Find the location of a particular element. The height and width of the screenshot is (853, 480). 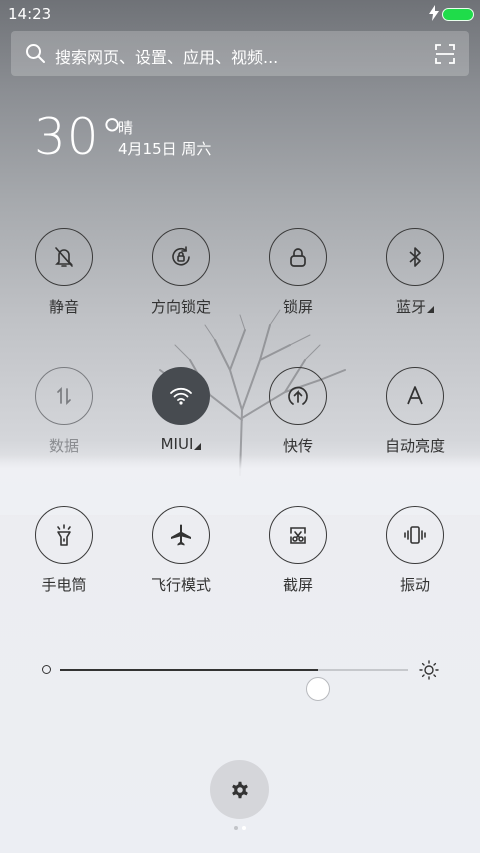

toggle-rotation-lock: 方向锁定 is located at coordinates (181, 278).